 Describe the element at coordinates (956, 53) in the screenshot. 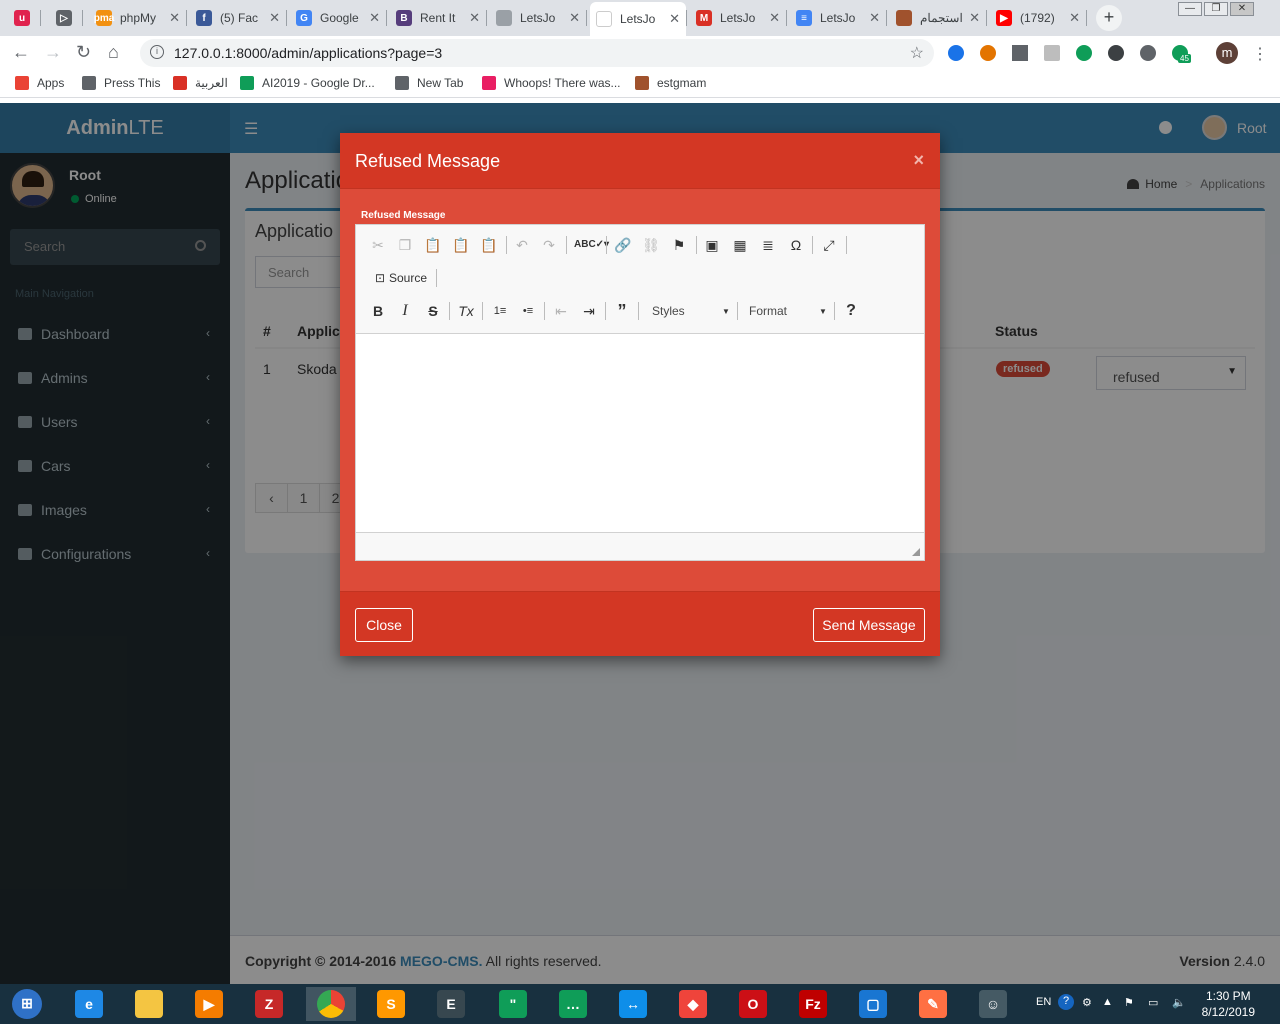

I see `extension-blue-icon` at that location.